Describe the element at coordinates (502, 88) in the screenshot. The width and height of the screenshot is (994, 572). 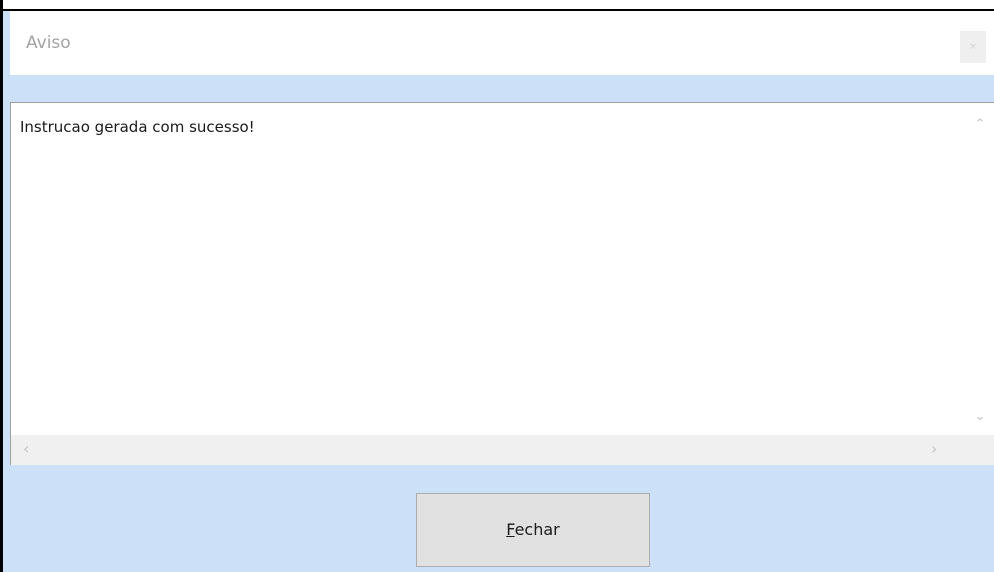
I see `header-strip` at that location.